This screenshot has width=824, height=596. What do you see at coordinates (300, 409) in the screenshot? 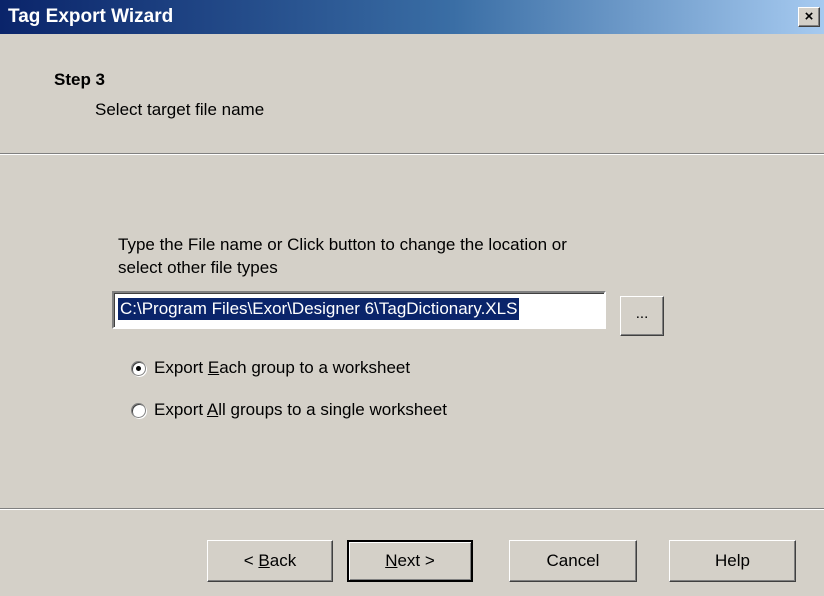
I see `radio-label-export-all: Export All groups to a single worksheet` at bounding box center [300, 409].